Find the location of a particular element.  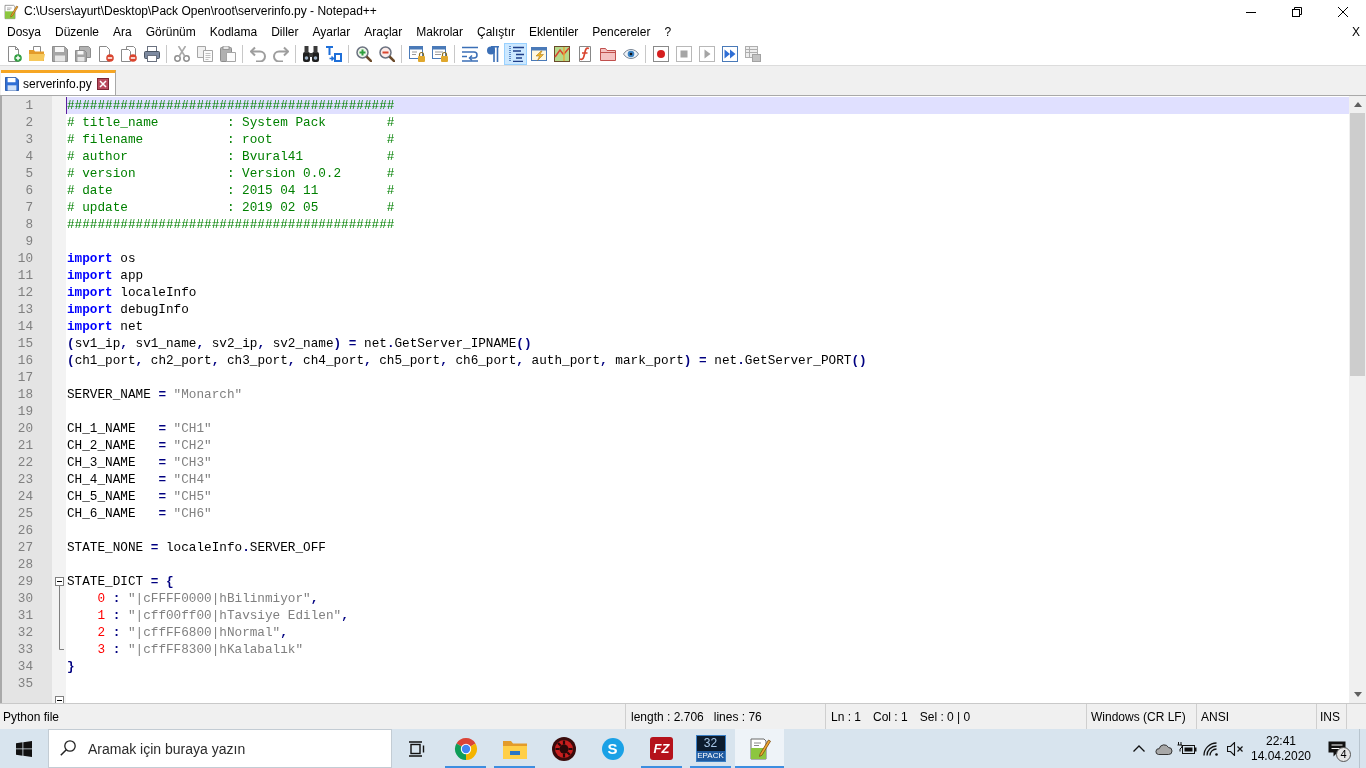

code-line: 1 : "|cff00ff00|hTavsiye Edilen", is located at coordinates (222, 615).